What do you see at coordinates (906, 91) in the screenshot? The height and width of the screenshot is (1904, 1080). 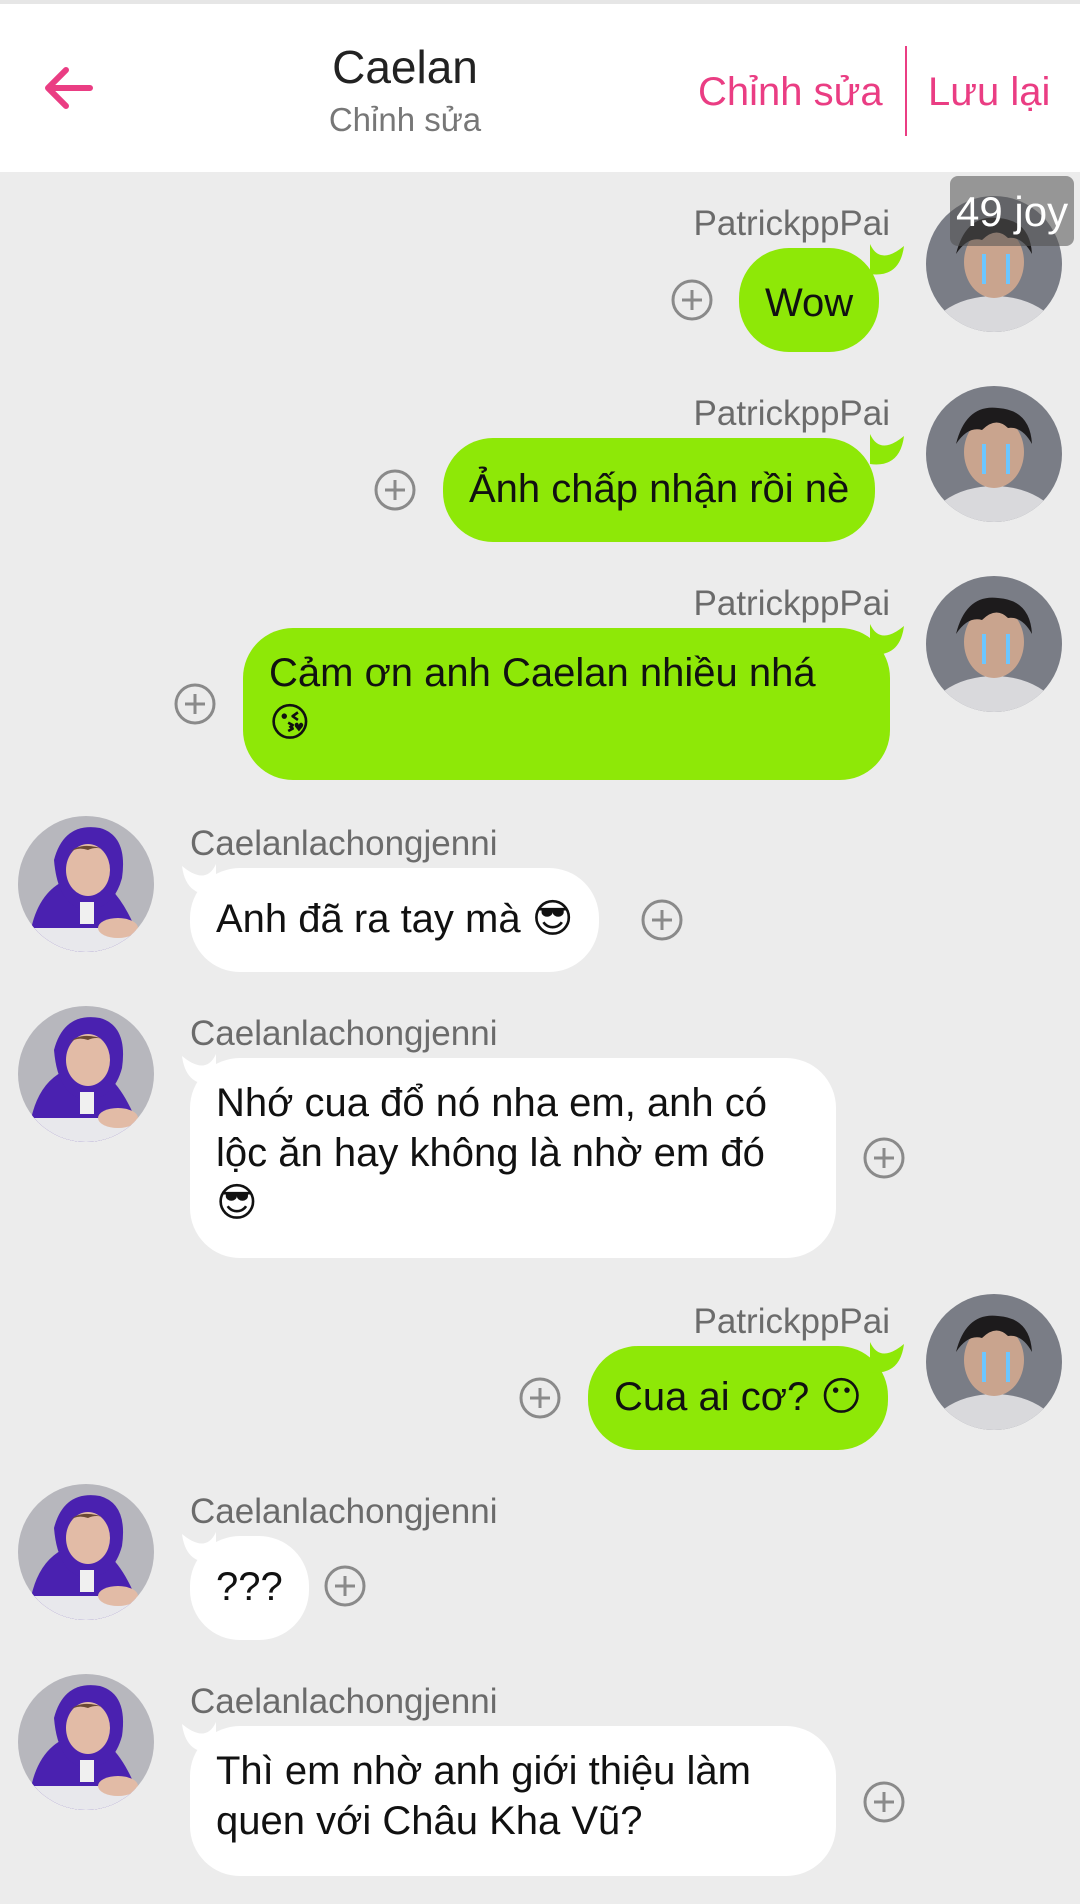 I see `header-divider` at bounding box center [906, 91].